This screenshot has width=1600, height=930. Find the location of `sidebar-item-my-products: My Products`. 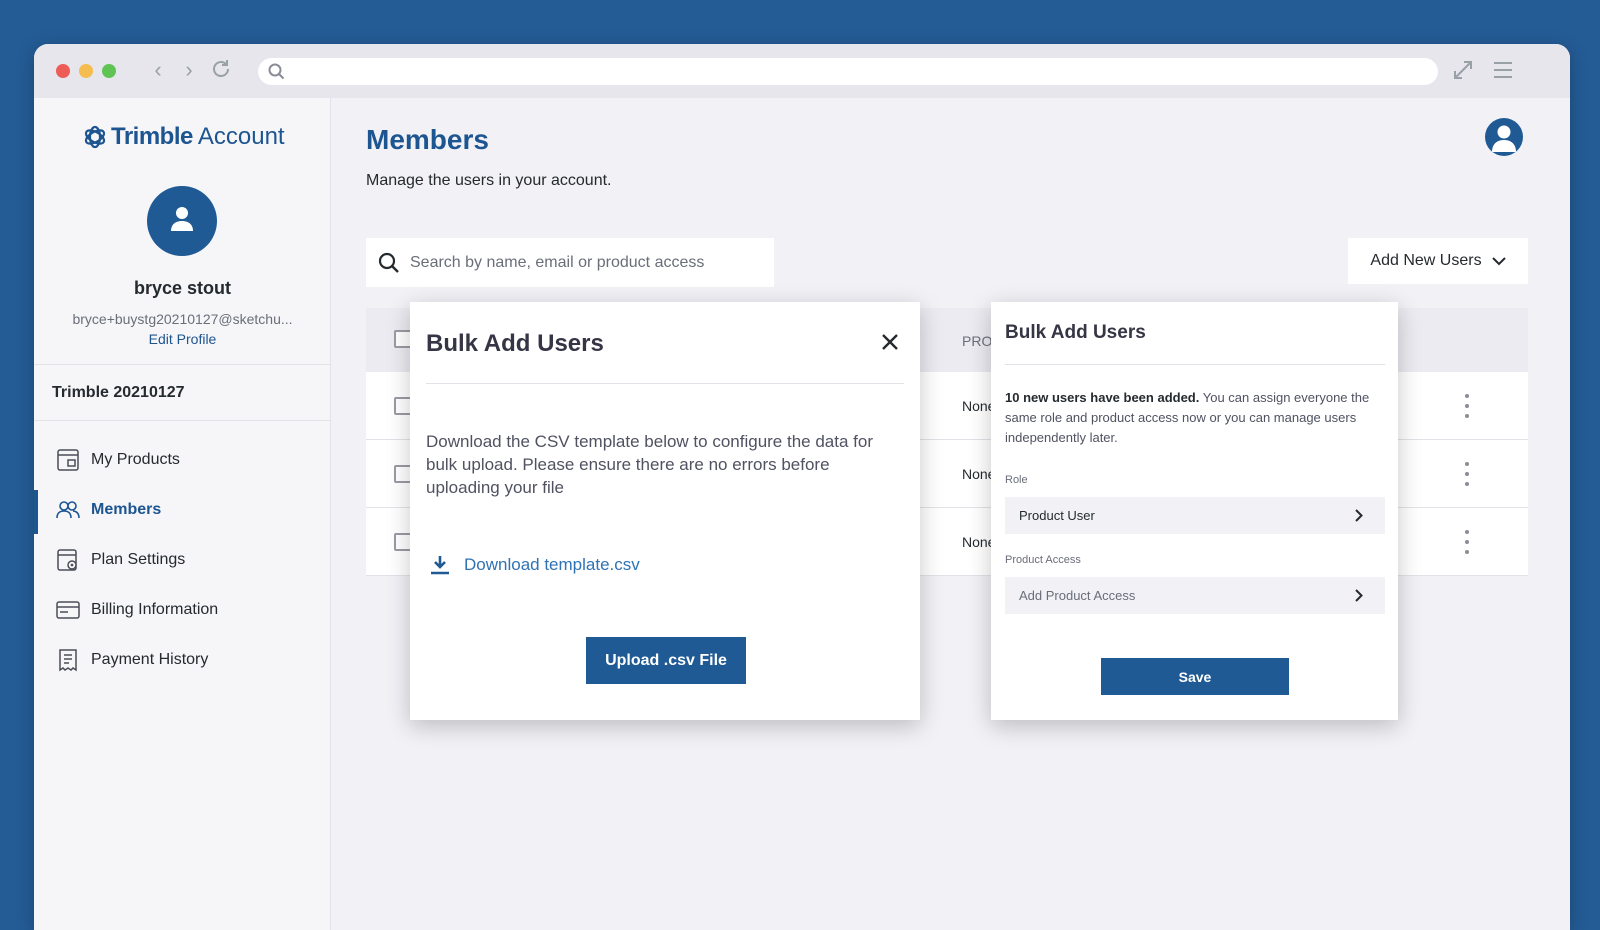

sidebar-item-my-products: My Products is located at coordinates (182, 460).